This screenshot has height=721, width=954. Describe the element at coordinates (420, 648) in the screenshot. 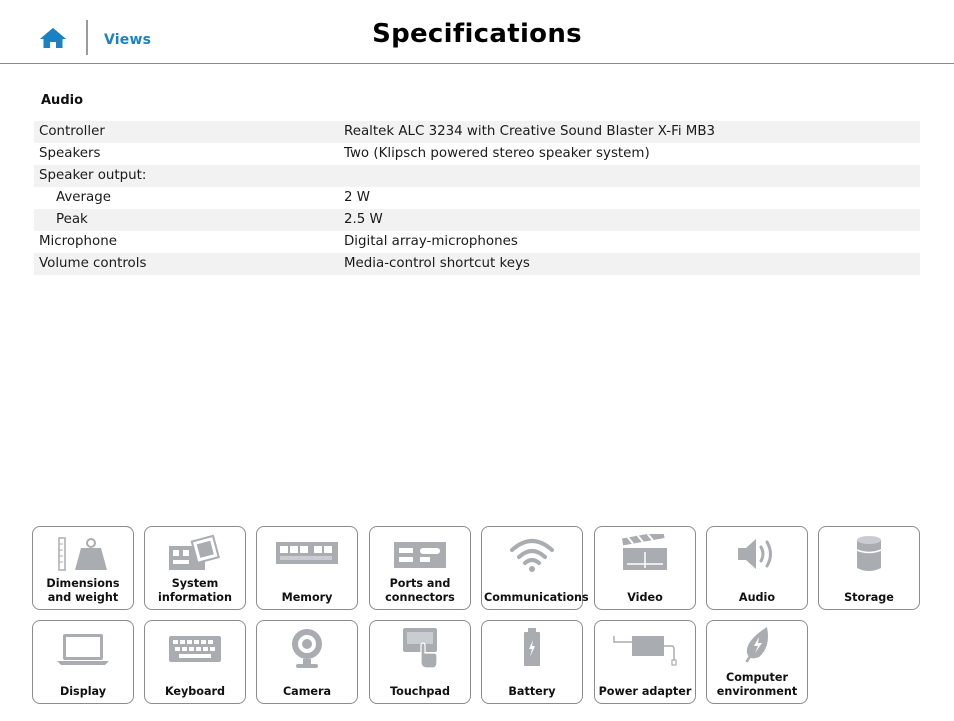

I see `touchpad-icon` at that location.